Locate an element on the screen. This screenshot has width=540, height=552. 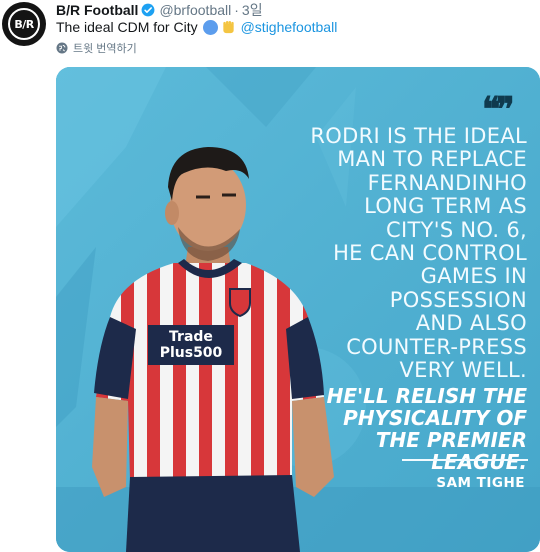
tweet-body: The ideal CDM for City @stighefootball is located at coordinates (196, 27).